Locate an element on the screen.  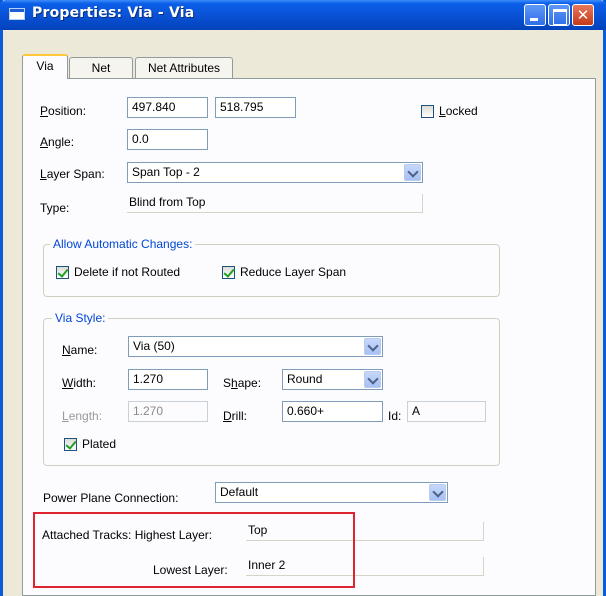
position-label: Position: is located at coordinates (63, 111).